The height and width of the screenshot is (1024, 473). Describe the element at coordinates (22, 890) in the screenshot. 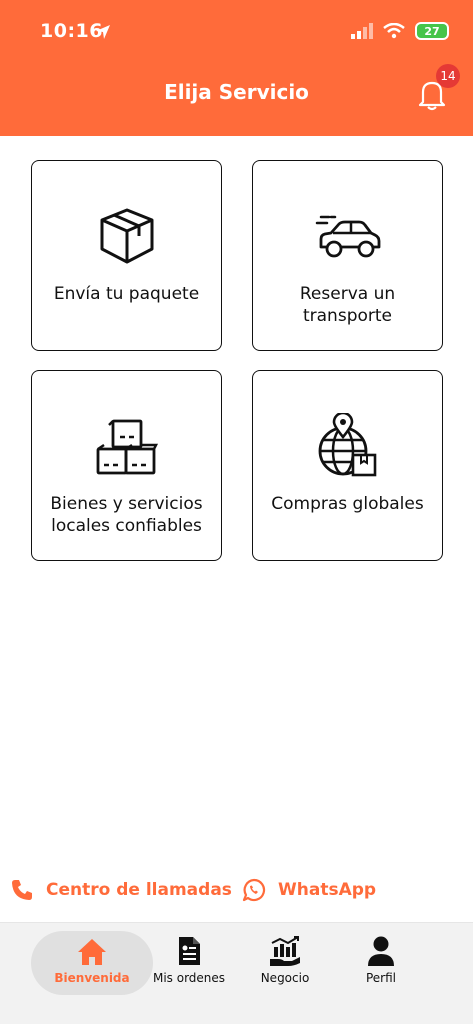

I see `phone-icon` at that location.